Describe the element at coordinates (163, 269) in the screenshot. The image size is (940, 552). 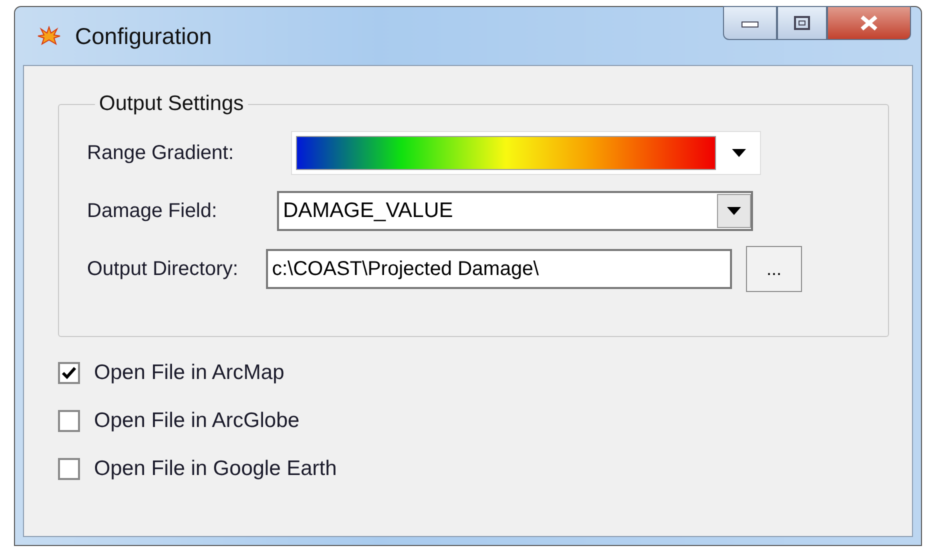
I see `field-label: Output Directory:` at that location.